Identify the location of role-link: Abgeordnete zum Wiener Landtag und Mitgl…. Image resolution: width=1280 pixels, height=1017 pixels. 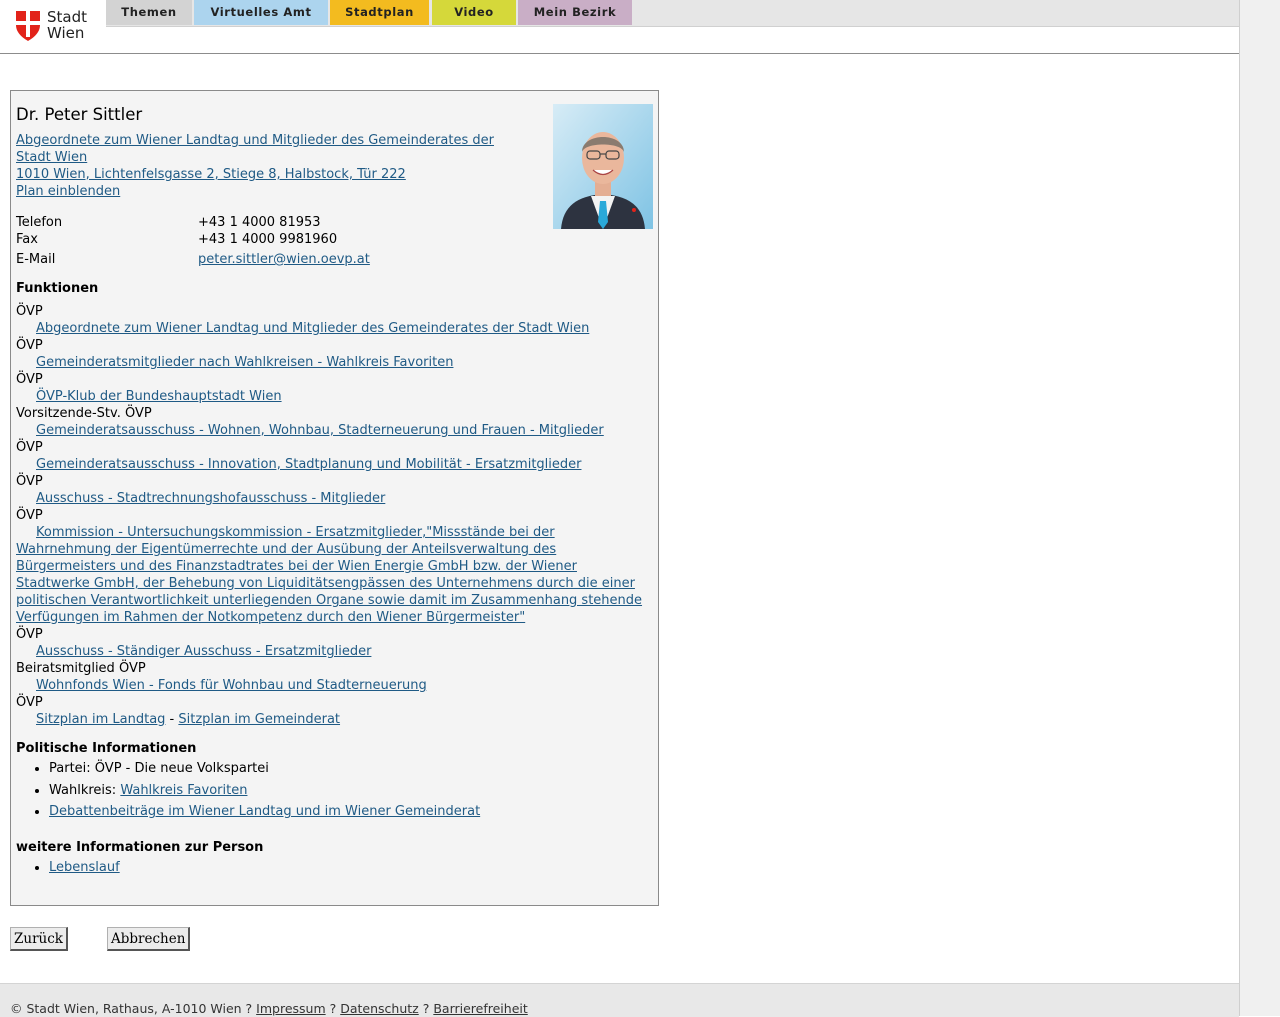
(261, 149).